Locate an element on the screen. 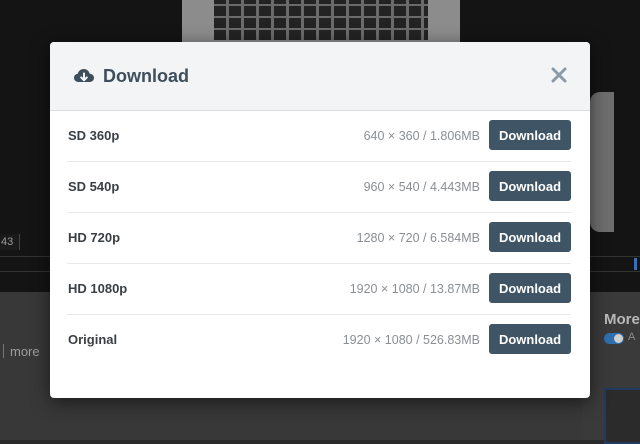 Image resolution: width=640 pixels, height=444 pixels. download-option-row: HD 720p 1280 × 720 / 6.584MB Download is located at coordinates (319, 238).